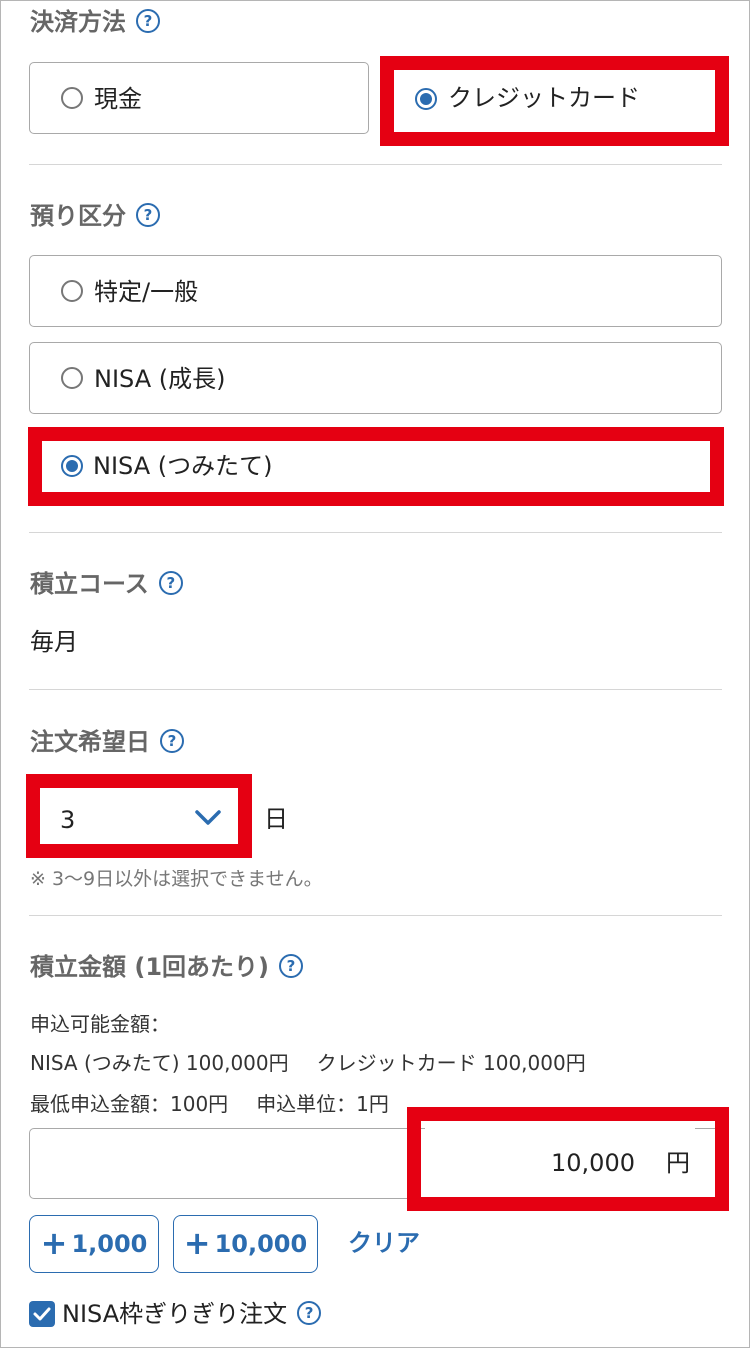 The height and width of the screenshot is (1348, 750). What do you see at coordinates (78, 216) in the screenshot?
I see `account-label: 預り区分` at bounding box center [78, 216].